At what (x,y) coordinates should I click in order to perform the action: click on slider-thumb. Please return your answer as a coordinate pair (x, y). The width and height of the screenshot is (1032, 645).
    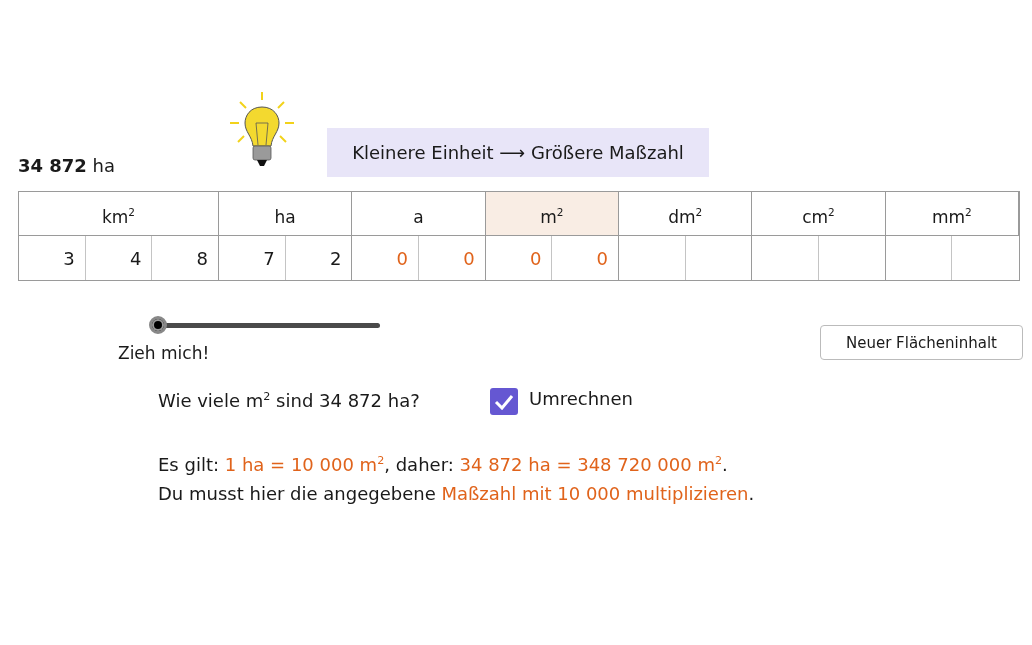
    Looking at the image, I should click on (158, 325).